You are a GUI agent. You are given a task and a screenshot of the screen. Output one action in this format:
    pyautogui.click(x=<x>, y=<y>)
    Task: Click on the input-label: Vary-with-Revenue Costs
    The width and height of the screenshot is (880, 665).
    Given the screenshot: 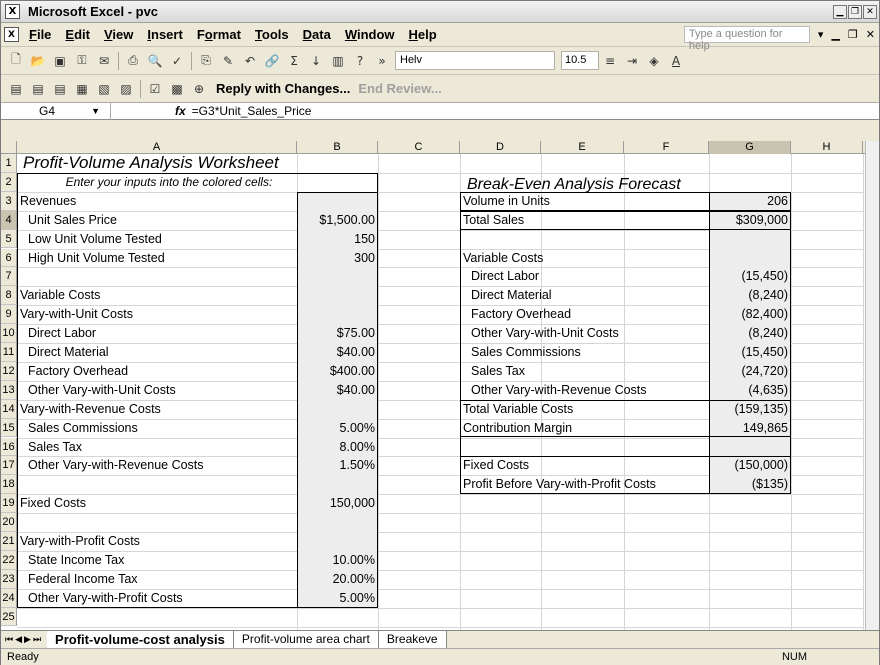 What is the action you would take?
    pyautogui.click(x=155, y=409)
    